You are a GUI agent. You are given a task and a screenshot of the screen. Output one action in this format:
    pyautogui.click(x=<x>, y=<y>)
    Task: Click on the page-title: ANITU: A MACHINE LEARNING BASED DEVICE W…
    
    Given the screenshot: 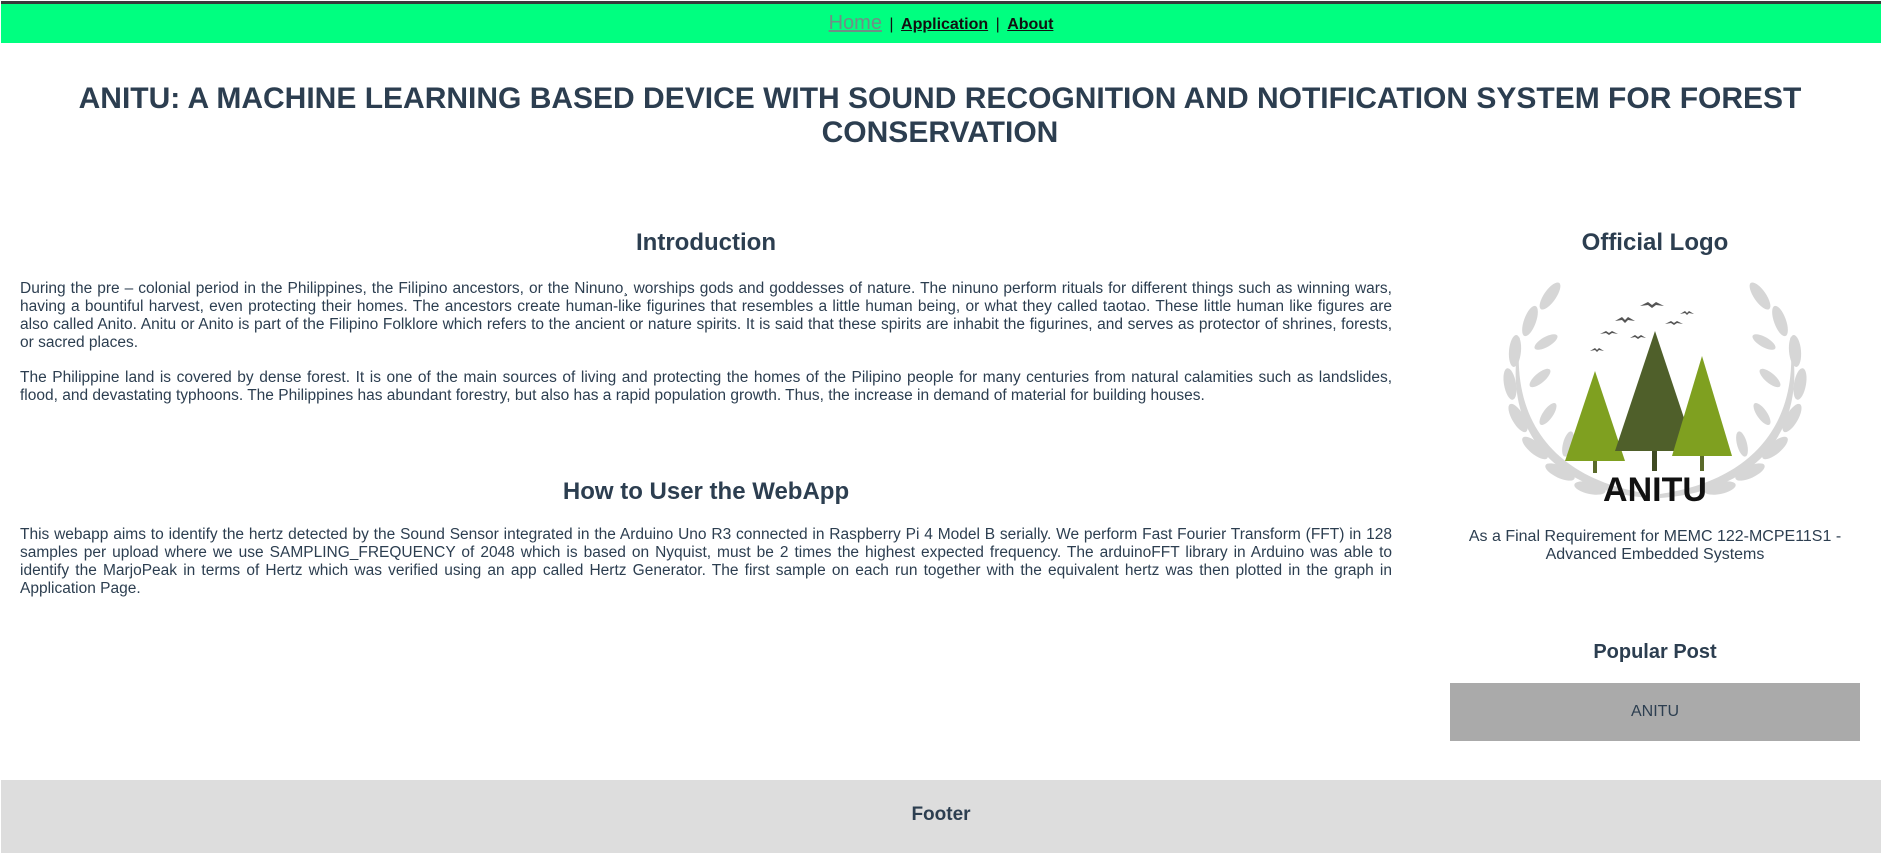 What is the action you would take?
    pyautogui.click(x=940, y=116)
    